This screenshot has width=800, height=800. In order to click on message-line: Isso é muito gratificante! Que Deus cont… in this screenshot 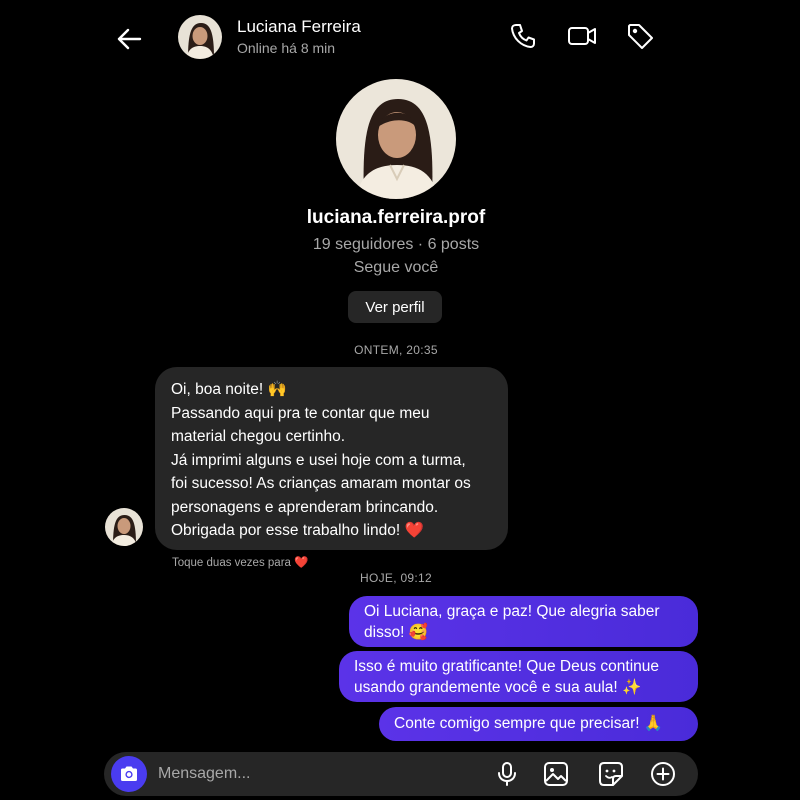, I will do `click(506, 666)`.